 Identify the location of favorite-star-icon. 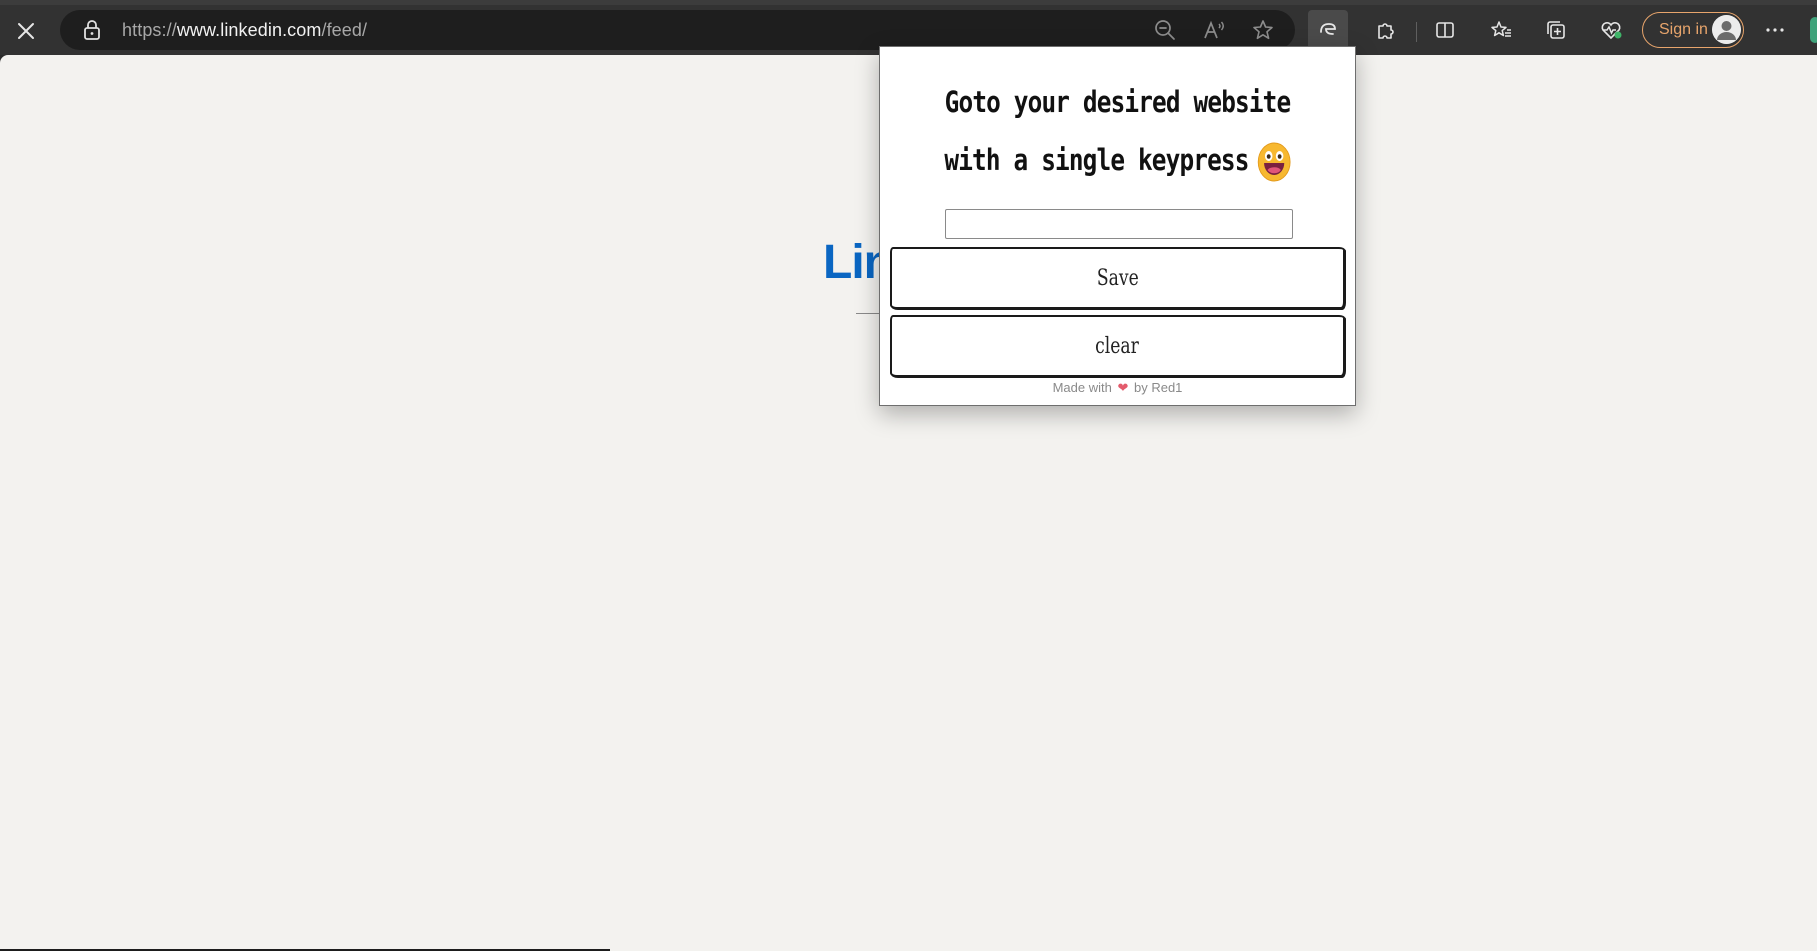
(1263, 30).